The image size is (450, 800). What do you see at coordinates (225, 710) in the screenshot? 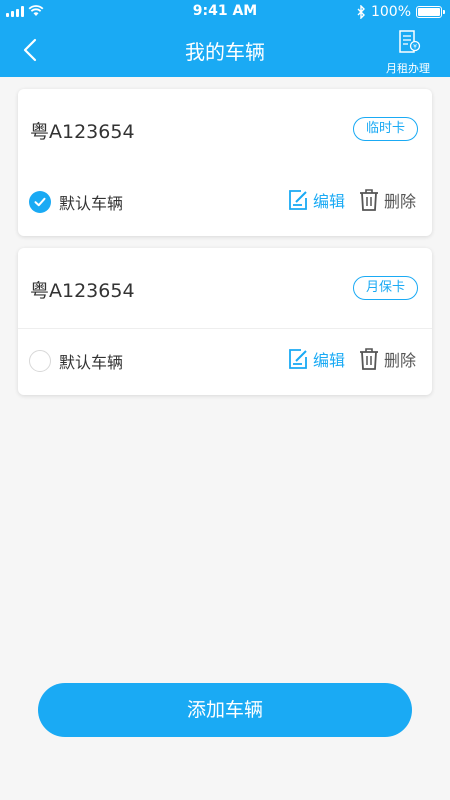
I see `add-vehicle-button: 添加车辆` at bounding box center [225, 710].